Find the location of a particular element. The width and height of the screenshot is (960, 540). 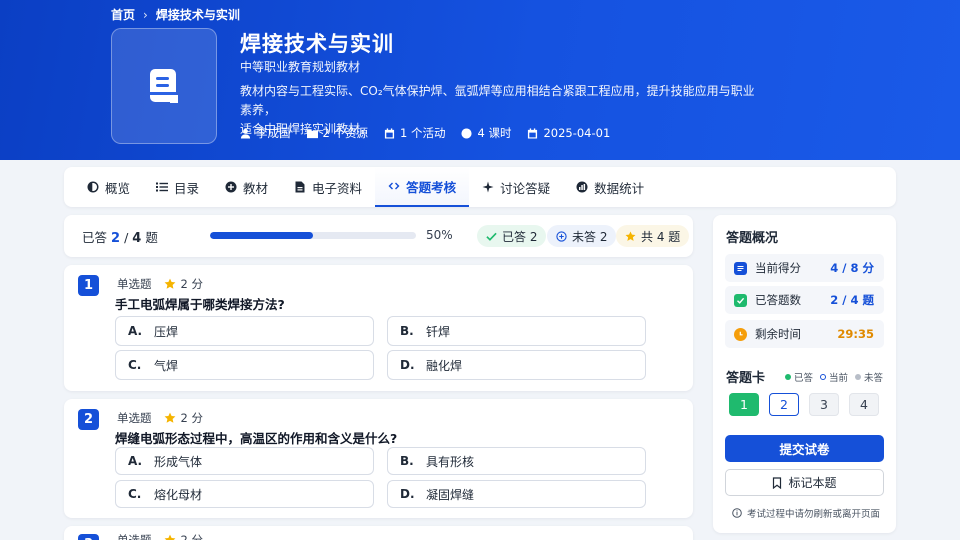

answered-count: 2 is located at coordinates (116, 238).